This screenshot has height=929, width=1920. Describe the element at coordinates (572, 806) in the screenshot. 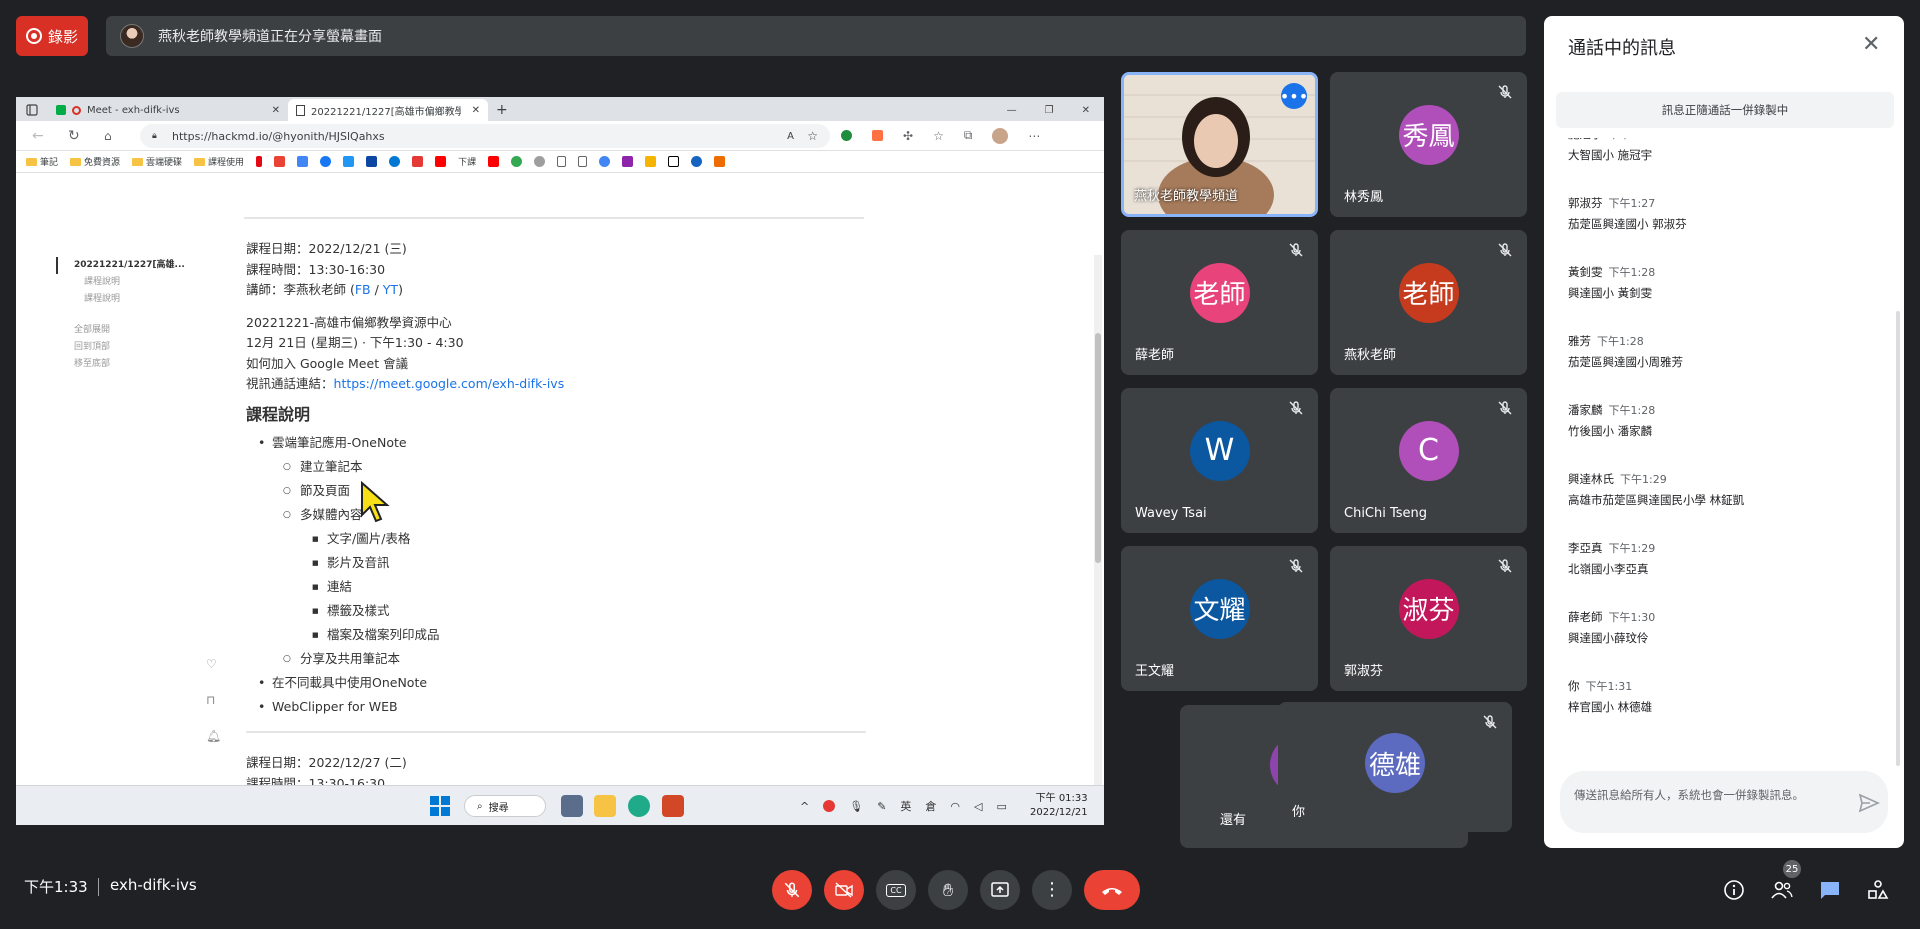

I see `taskbar-app-icon` at that location.